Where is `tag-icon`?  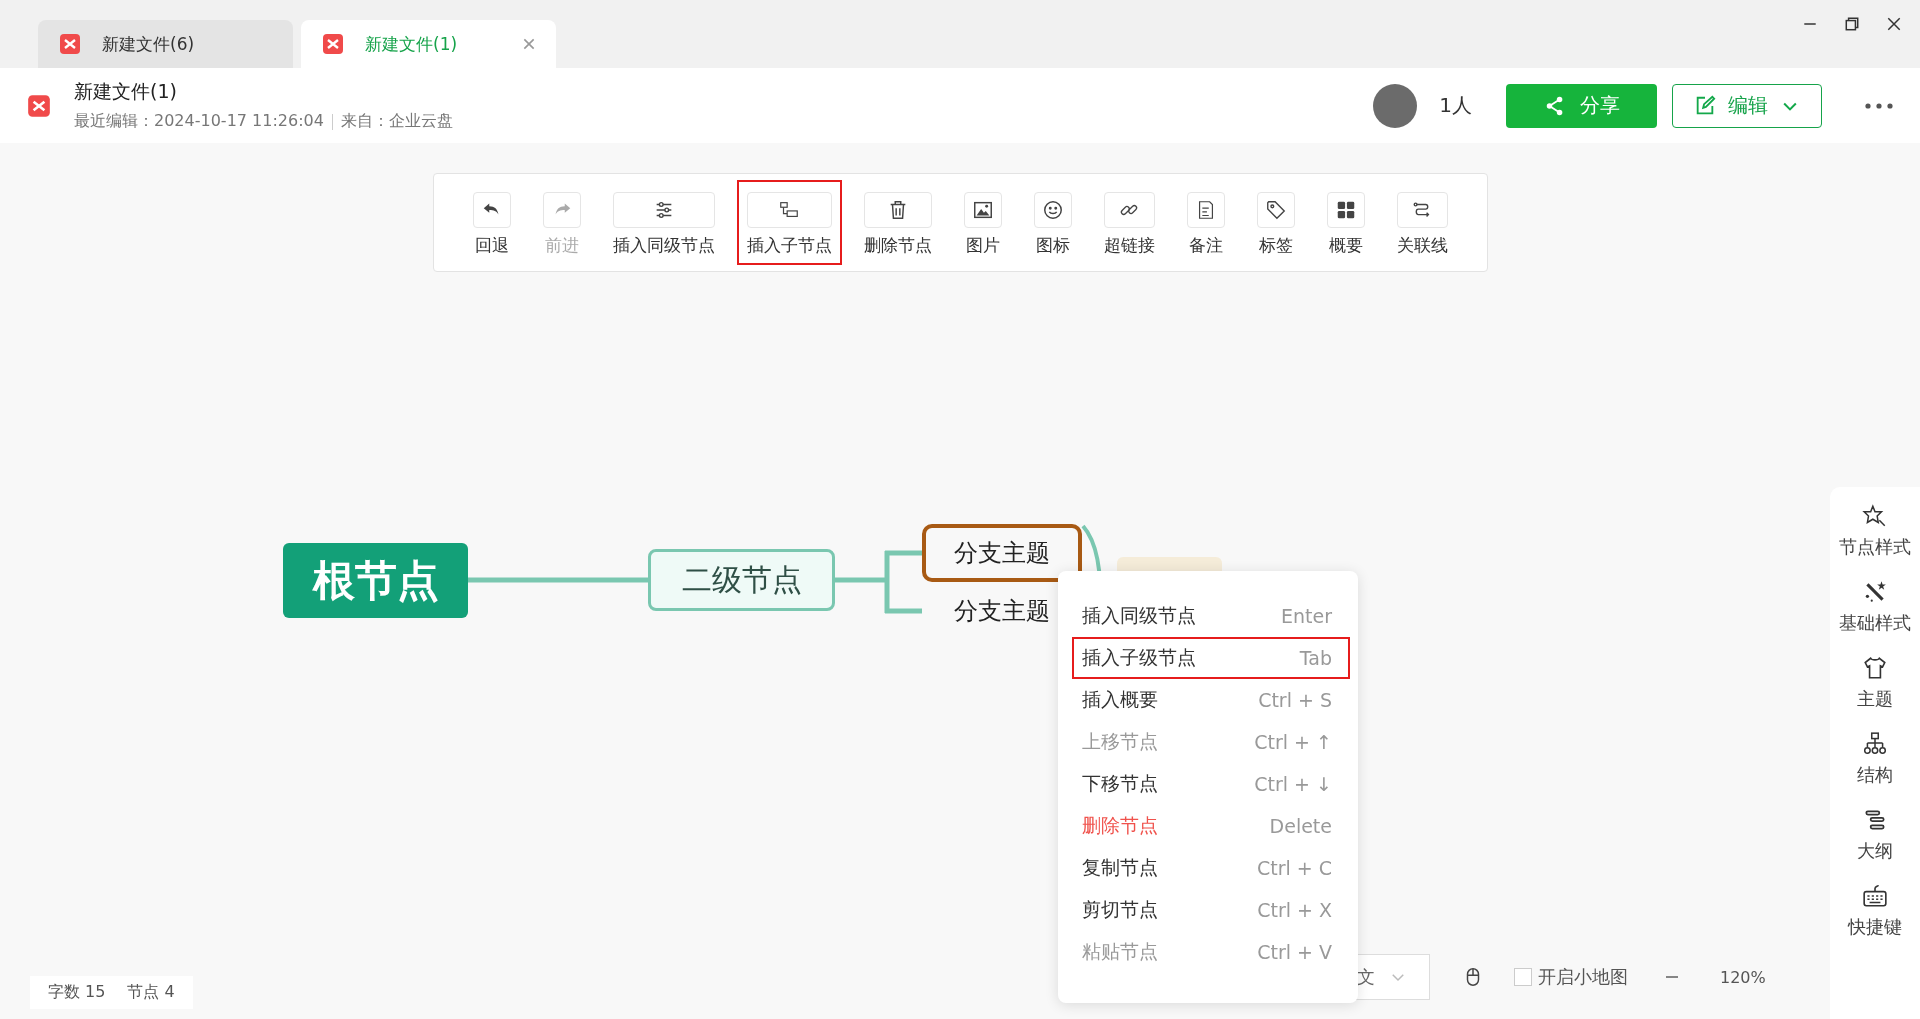 tag-icon is located at coordinates (1275, 210).